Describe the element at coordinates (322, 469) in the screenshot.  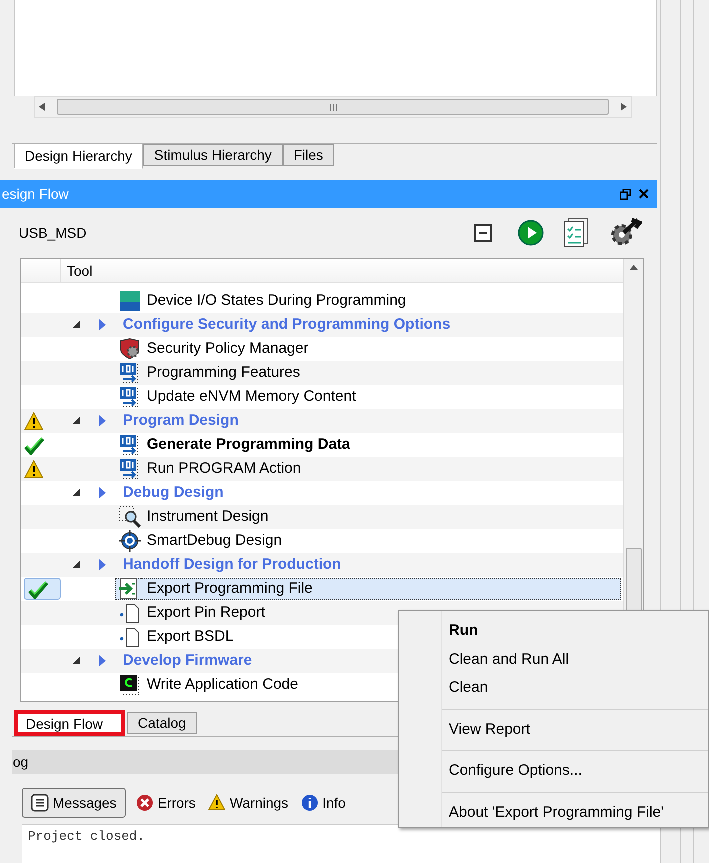
I see `tree-row: Run PROGRAM Action` at that location.